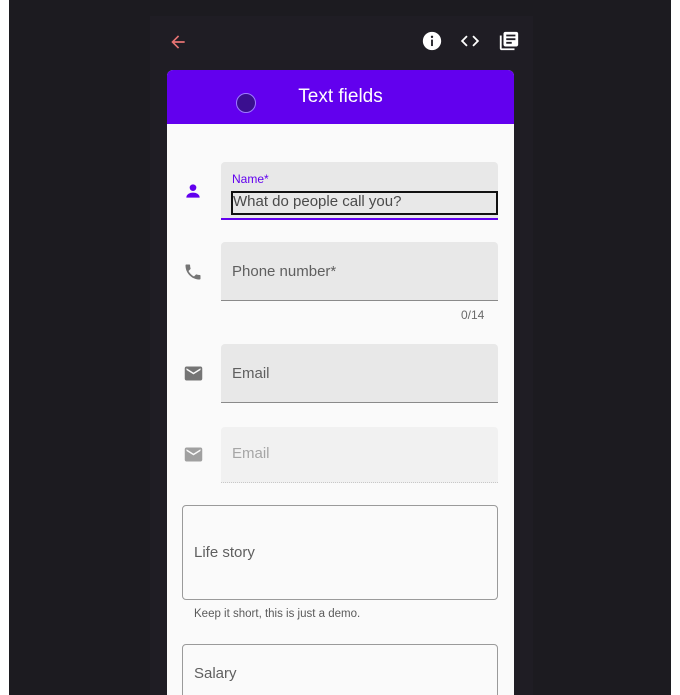 The width and height of the screenshot is (680, 695). I want to click on email-disabled-label: Email, so click(251, 453).